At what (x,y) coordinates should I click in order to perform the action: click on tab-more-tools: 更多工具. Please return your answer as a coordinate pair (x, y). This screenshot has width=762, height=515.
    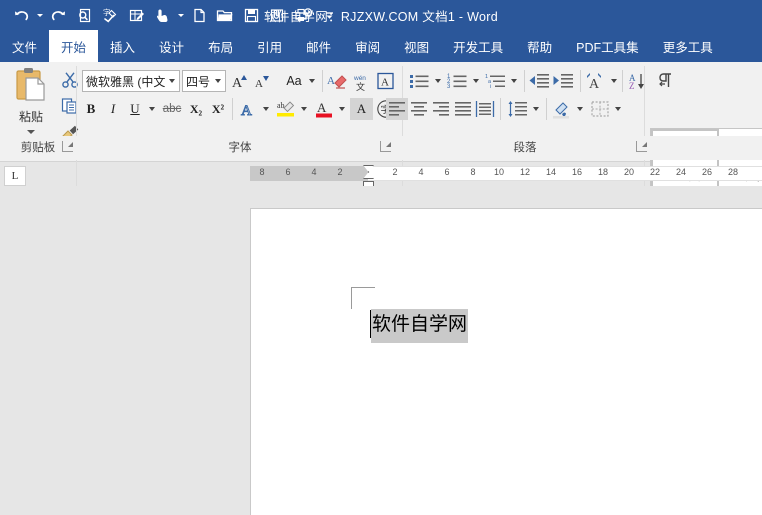
    Looking at the image, I should click on (688, 46).